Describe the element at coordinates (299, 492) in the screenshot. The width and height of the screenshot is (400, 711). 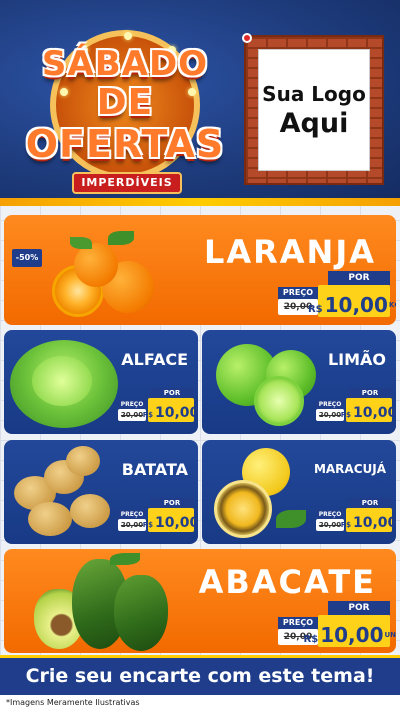
I see `product-card-maracuja: MARACUJÁ POR PREÇO 20,00 R$ 10,00` at that location.